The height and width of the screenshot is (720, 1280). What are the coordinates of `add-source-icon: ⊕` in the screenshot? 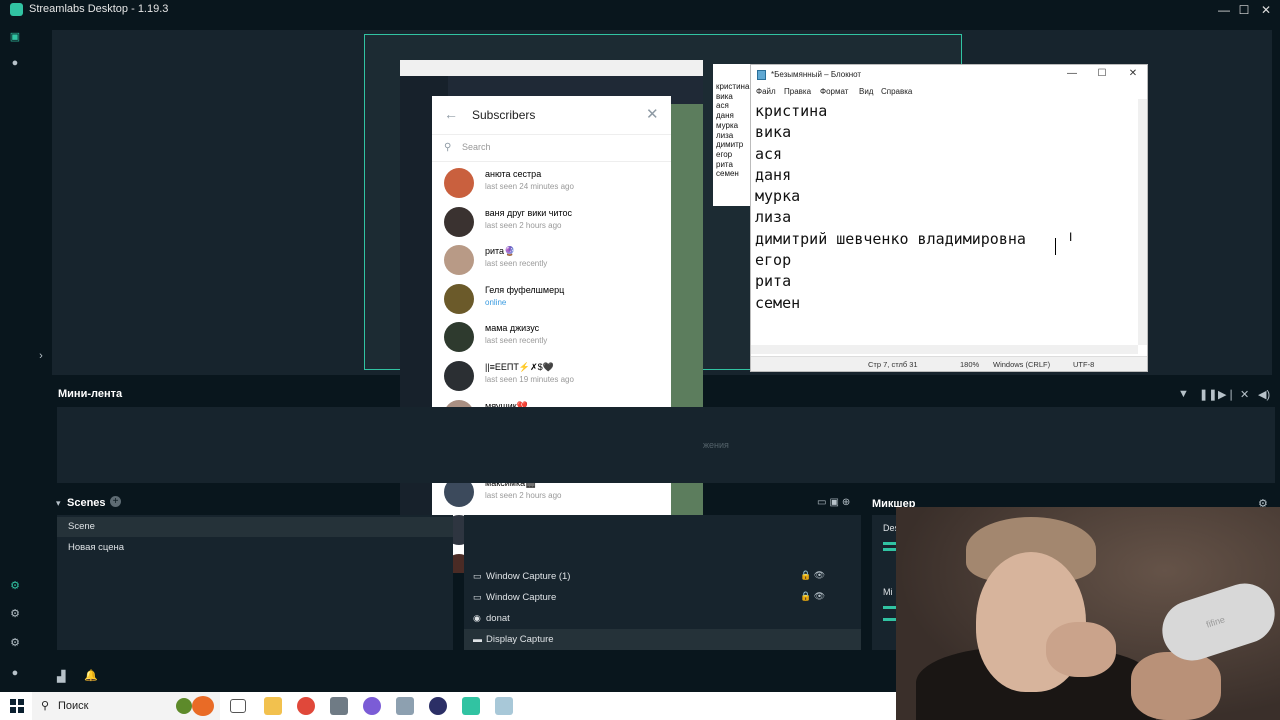 It's located at (847, 502).